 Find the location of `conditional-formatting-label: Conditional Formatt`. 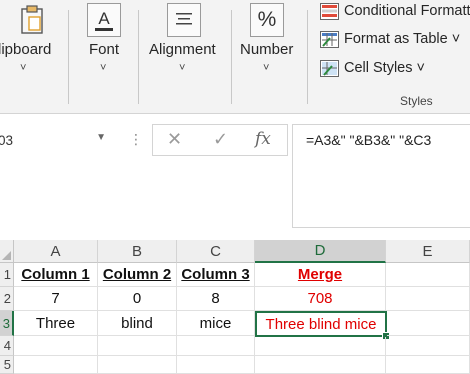

conditional-formatting-label: Conditional Formatt is located at coordinates (407, 11).